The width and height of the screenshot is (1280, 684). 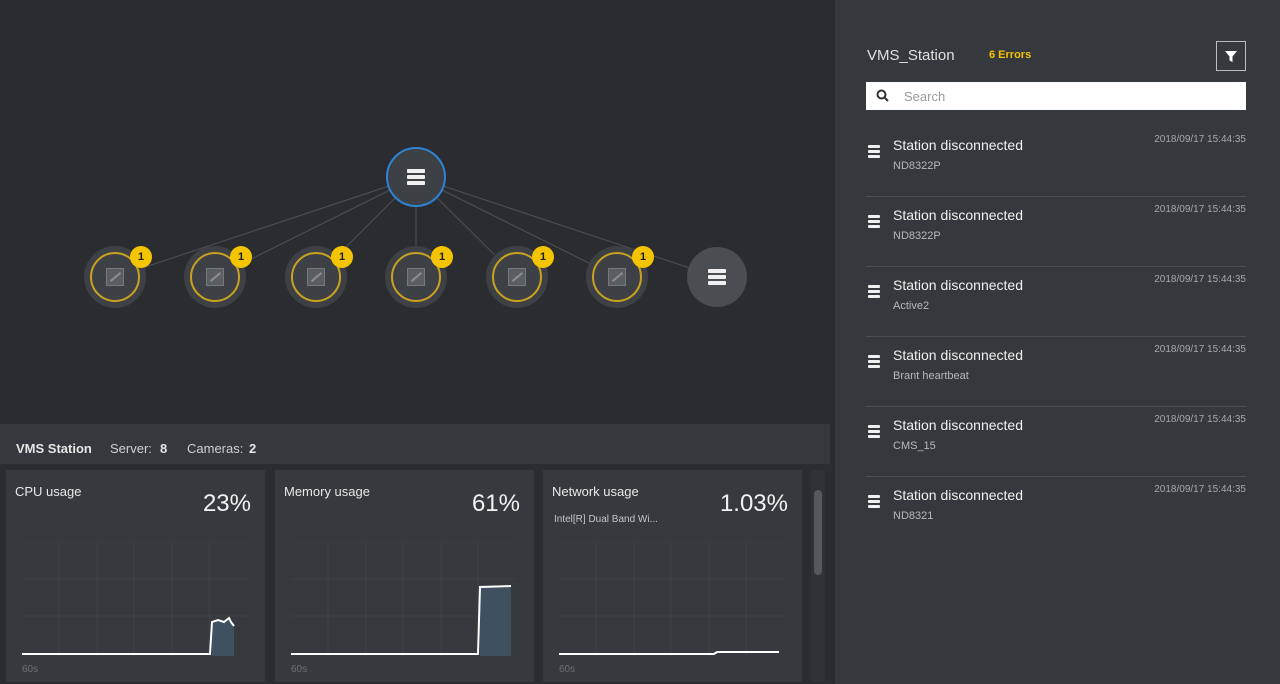 What do you see at coordinates (818, 576) in the screenshot?
I see `metrics-scrollbar` at bounding box center [818, 576].